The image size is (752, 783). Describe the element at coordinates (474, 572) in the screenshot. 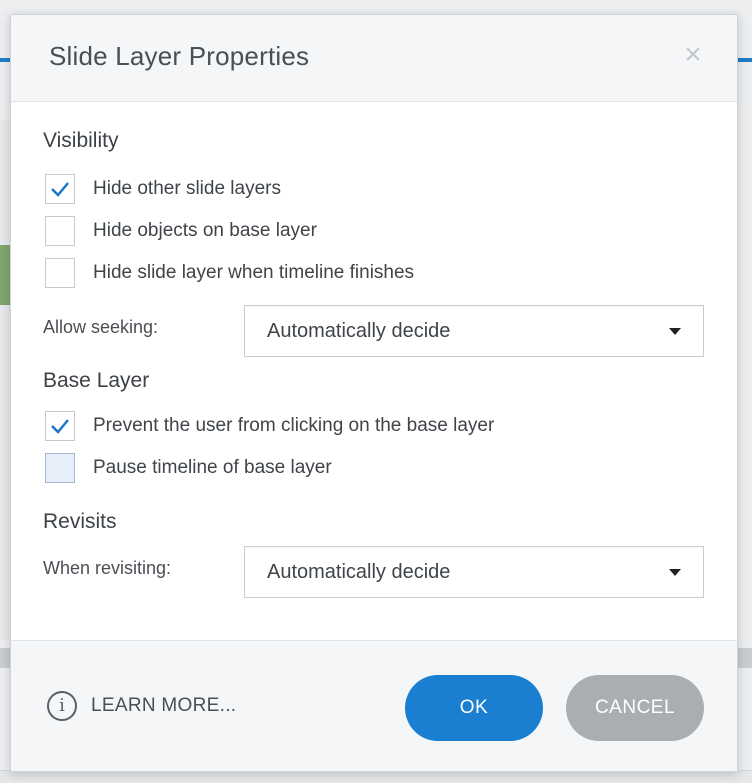

I see `when-revisiting-dropdown: Automatically decide` at that location.